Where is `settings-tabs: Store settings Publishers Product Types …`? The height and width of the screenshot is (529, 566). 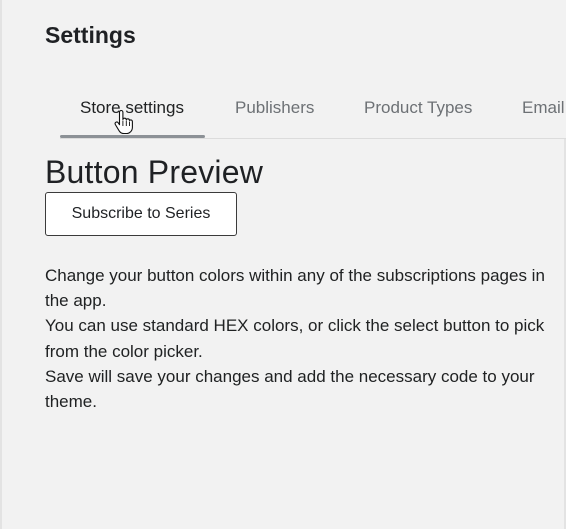
settings-tabs: Store settings Publishers Product Types … is located at coordinates (313, 112).